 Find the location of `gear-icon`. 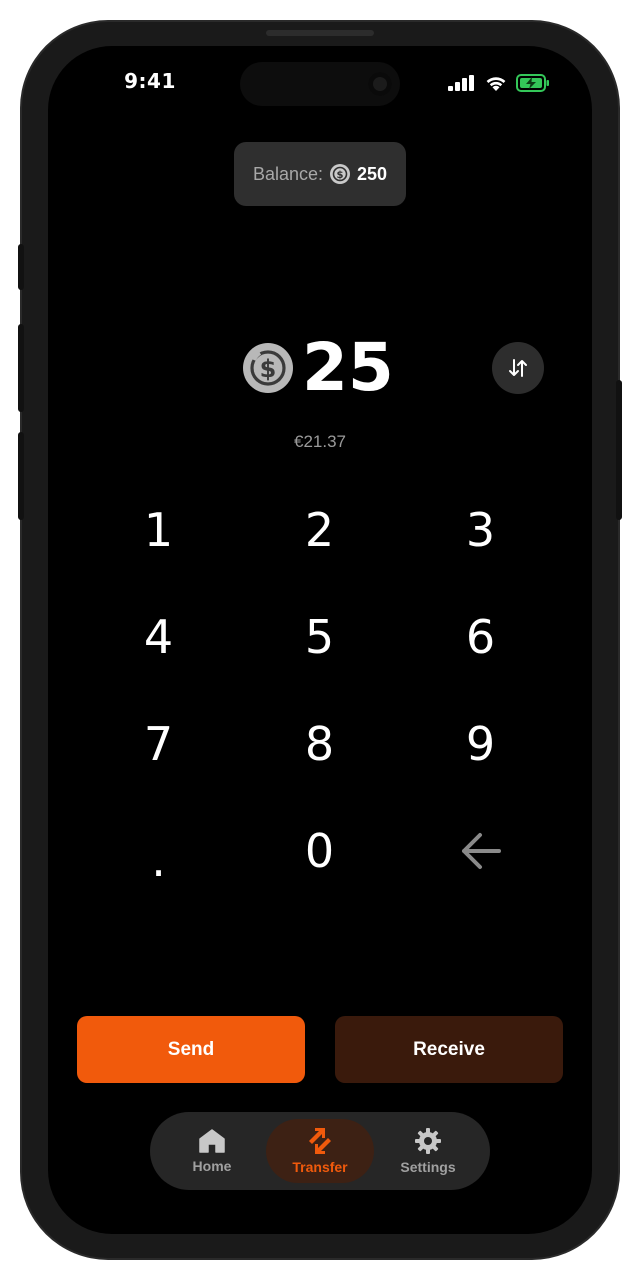

gear-icon is located at coordinates (428, 1141).